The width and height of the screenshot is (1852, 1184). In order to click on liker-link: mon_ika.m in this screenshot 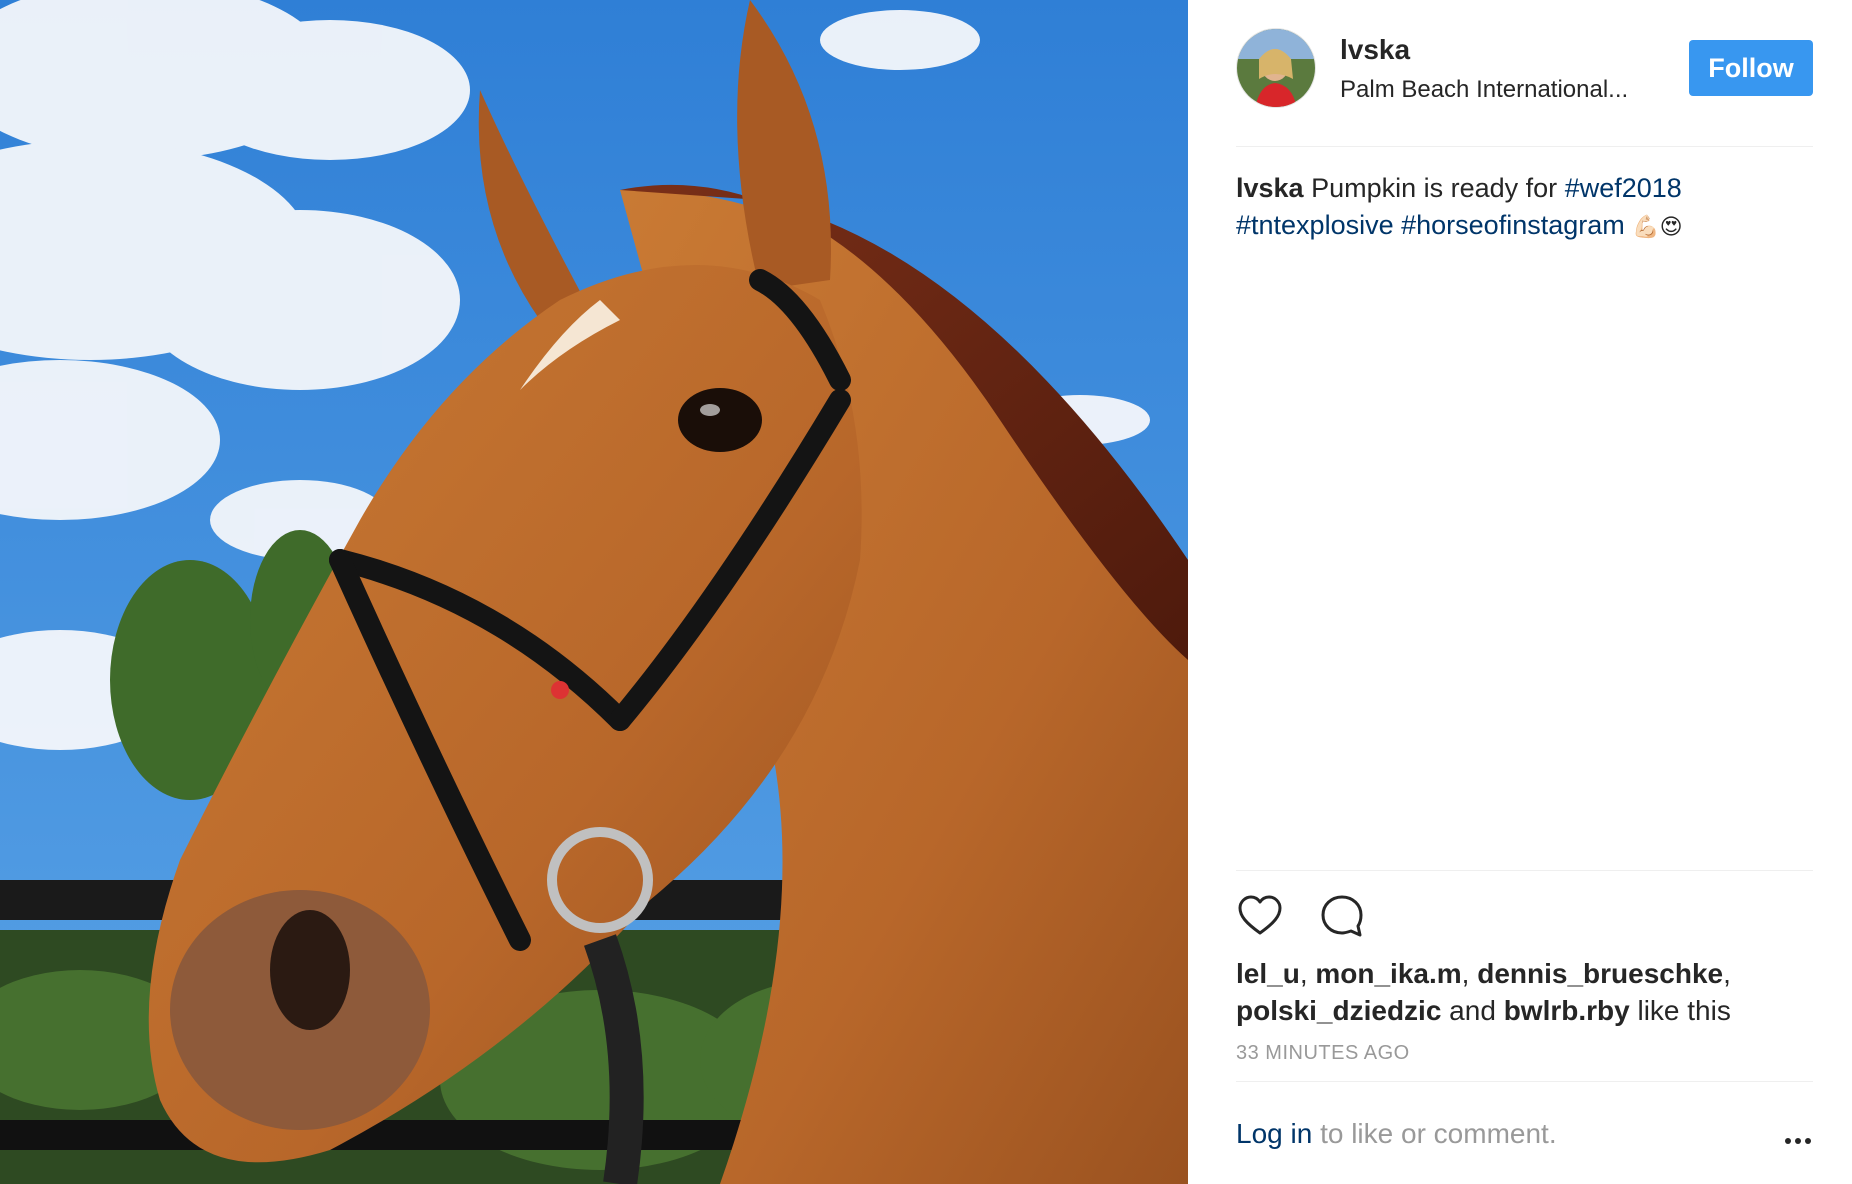, I will do `click(1388, 973)`.